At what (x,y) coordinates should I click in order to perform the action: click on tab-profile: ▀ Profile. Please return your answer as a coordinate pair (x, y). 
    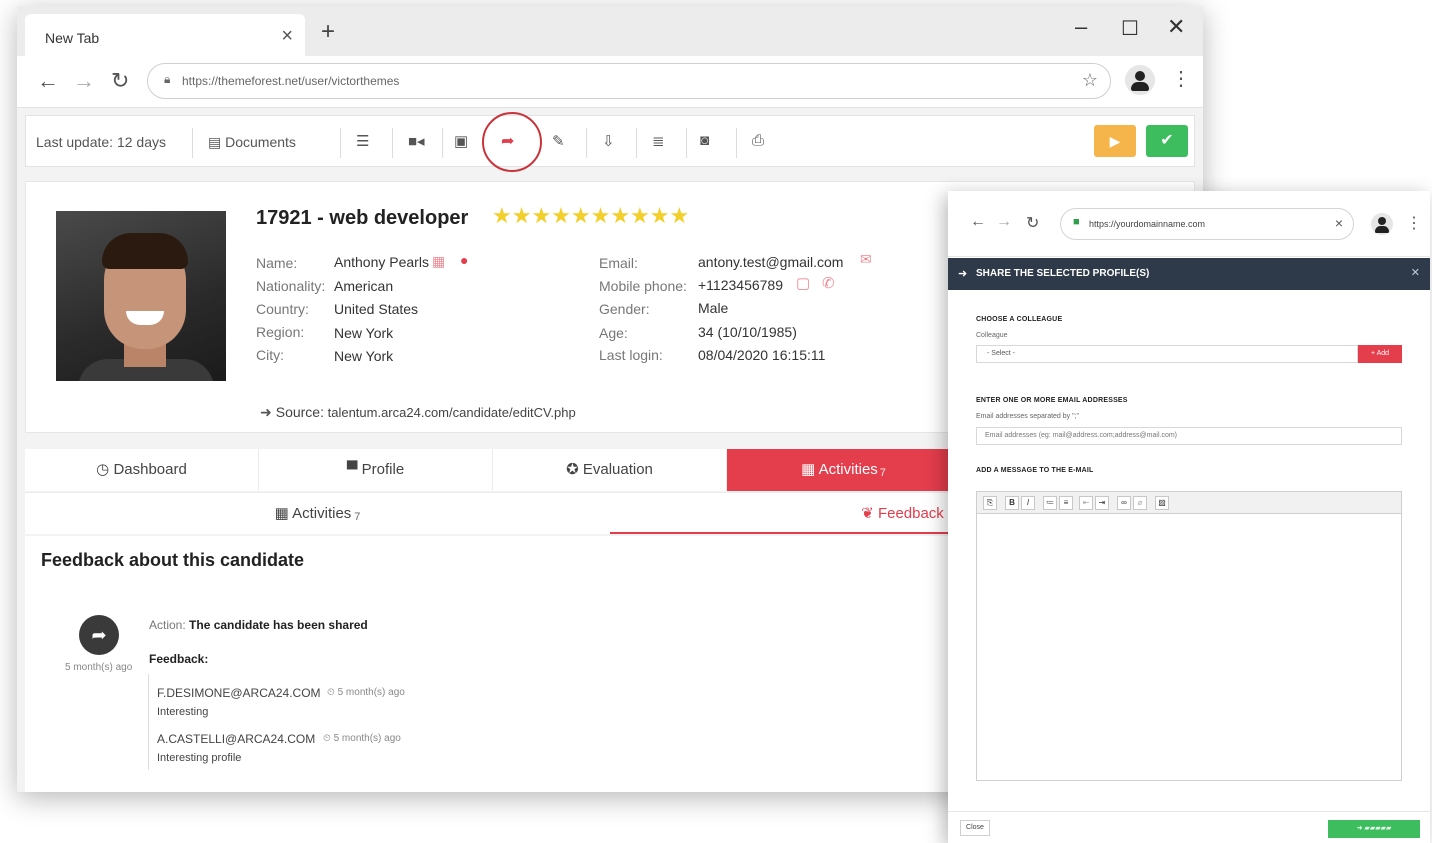
    Looking at the image, I should click on (376, 470).